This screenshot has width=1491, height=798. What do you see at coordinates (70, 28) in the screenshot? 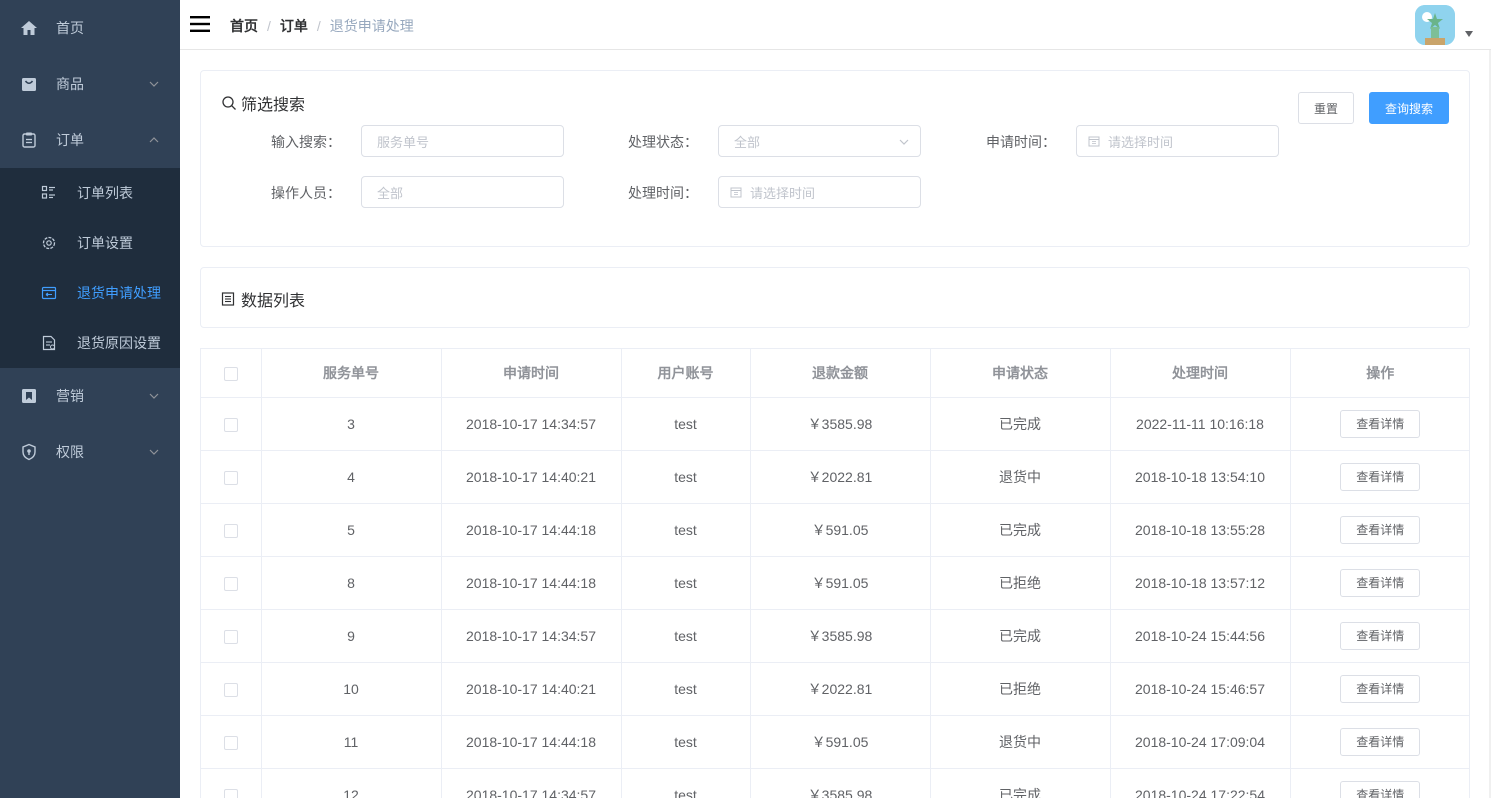
I see `sidebar-item-label: 首页` at bounding box center [70, 28].